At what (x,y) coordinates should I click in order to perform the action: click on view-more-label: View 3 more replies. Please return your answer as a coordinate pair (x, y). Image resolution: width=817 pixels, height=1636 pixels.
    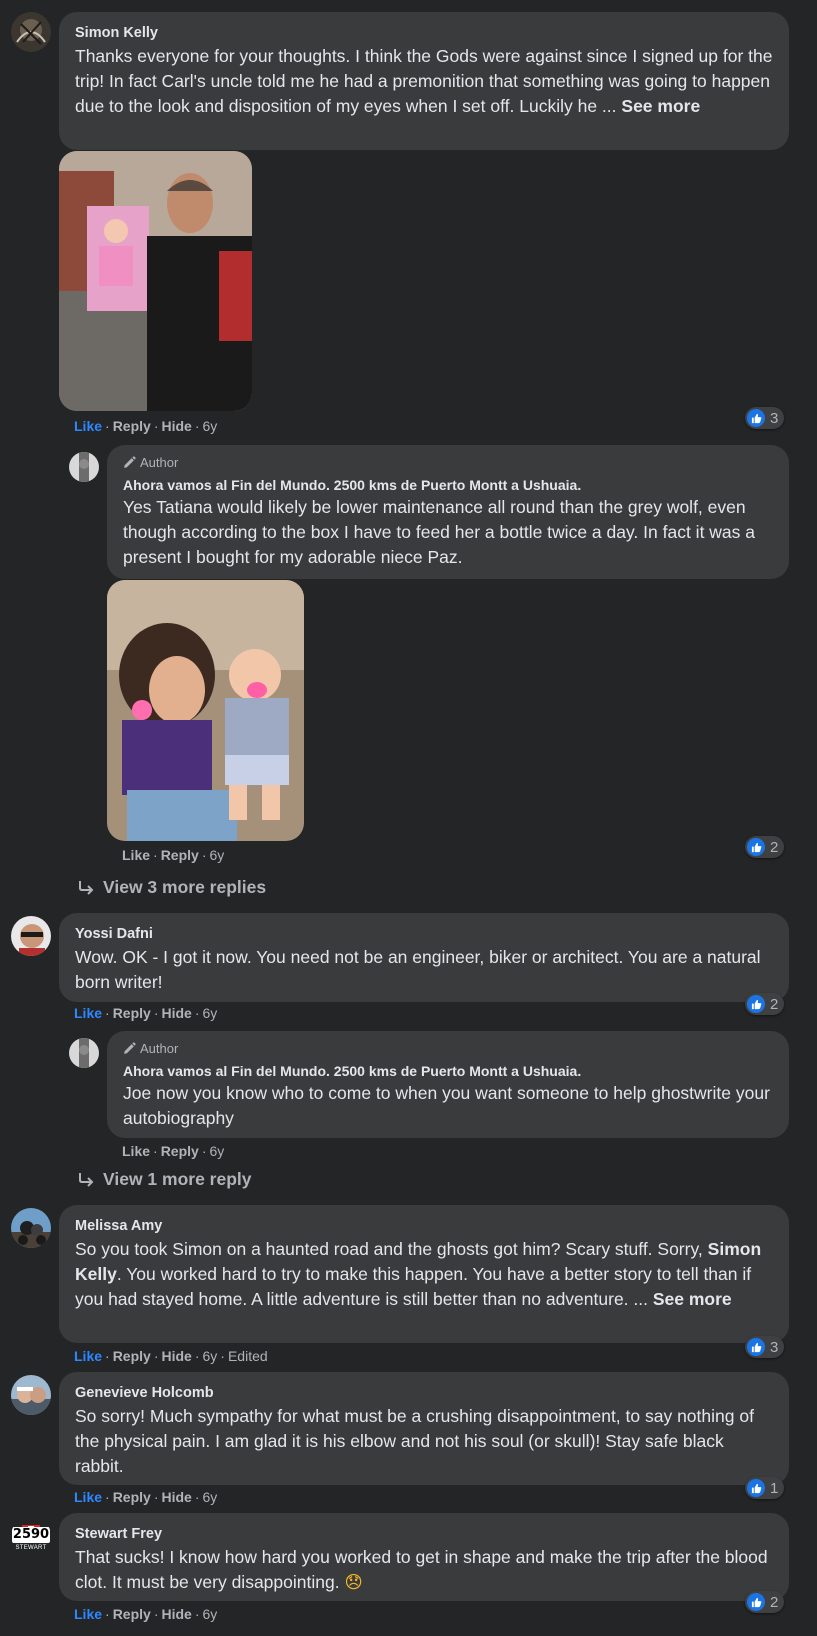
    Looking at the image, I should click on (185, 887).